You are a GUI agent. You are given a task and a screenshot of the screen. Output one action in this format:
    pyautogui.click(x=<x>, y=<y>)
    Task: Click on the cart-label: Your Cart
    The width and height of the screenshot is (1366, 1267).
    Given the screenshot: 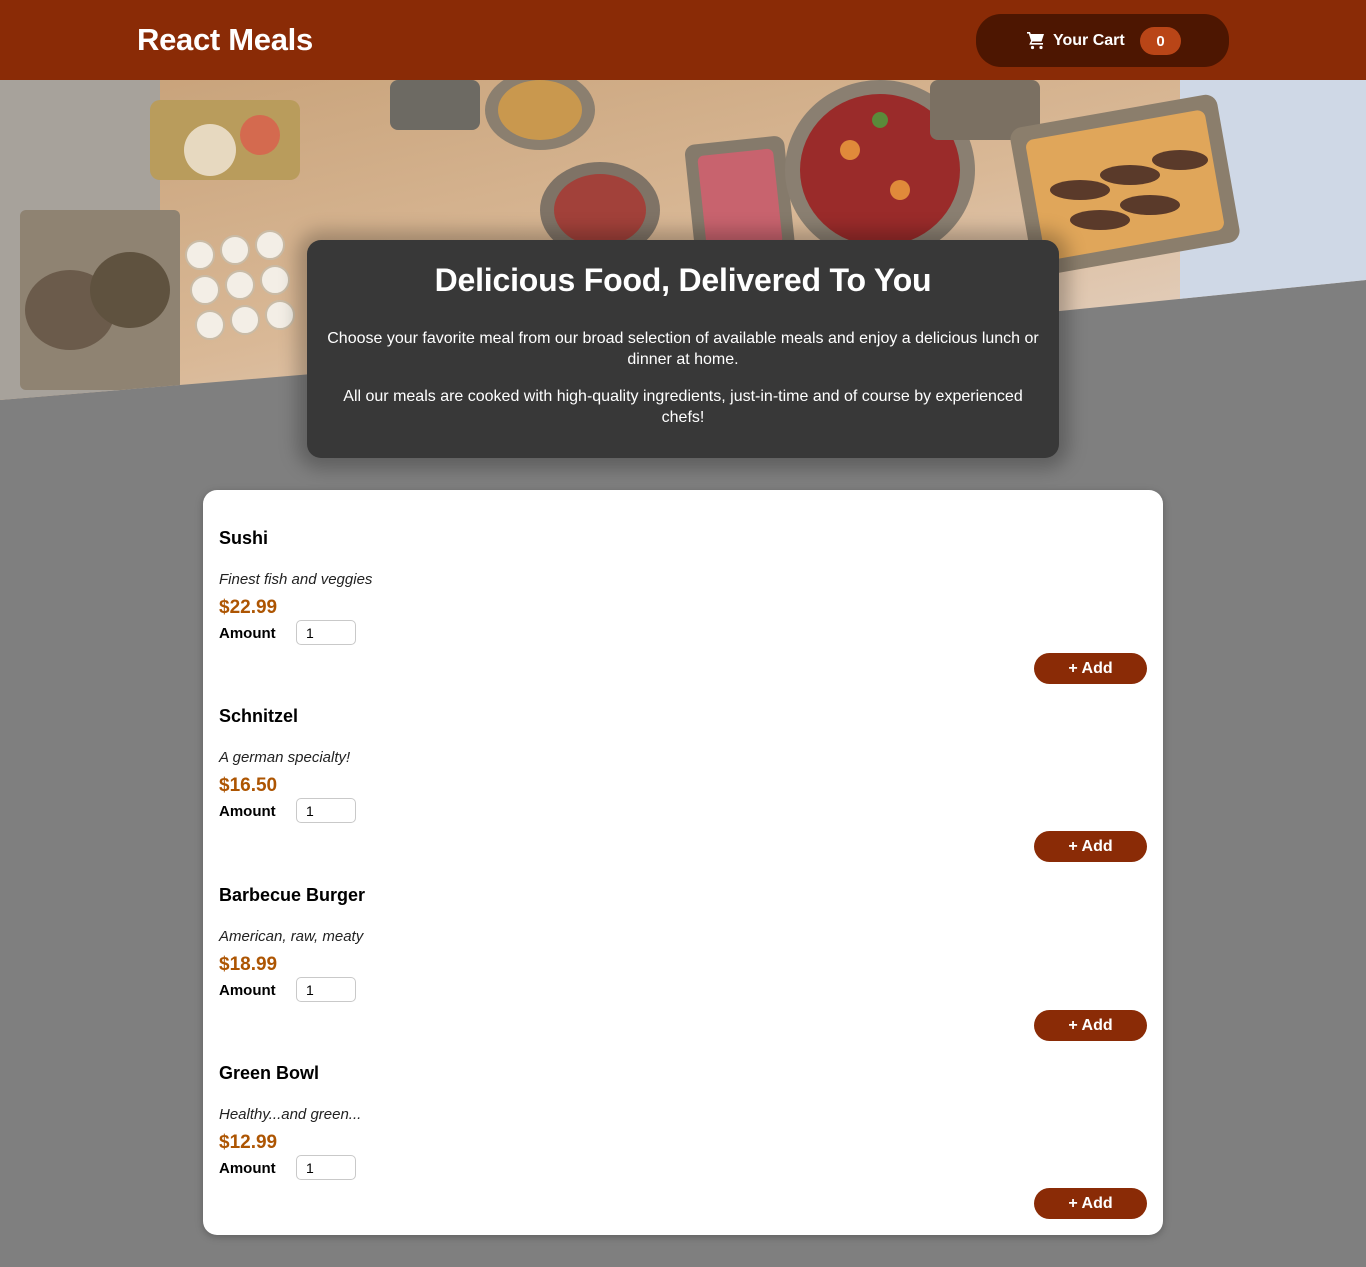 What is the action you would take?
    pyautogui.click(x=1089, y=40)
    